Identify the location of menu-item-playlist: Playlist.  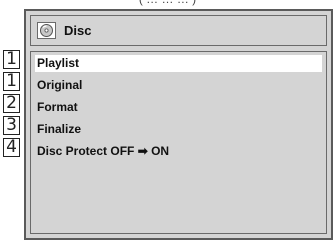
(178, 63).